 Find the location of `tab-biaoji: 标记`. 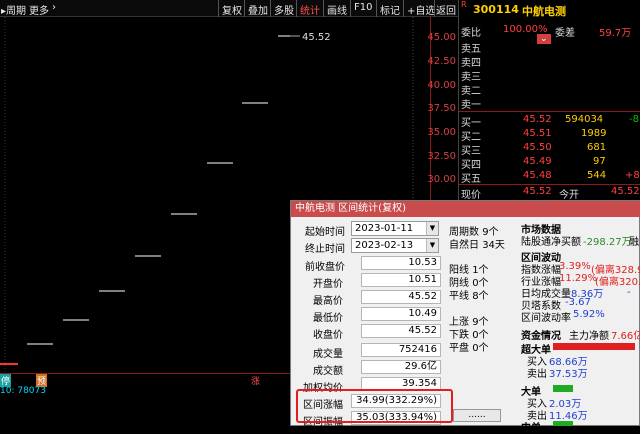

tab-biaoji: 标记 is located at coordinates (390, 9).